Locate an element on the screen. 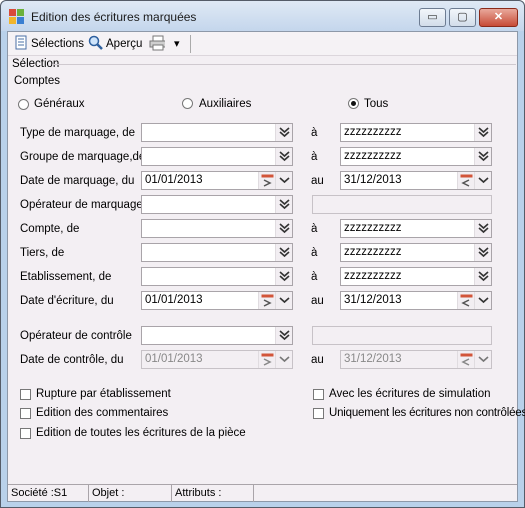  maximize-icon: ▢ is located at coordinates (462, 17).